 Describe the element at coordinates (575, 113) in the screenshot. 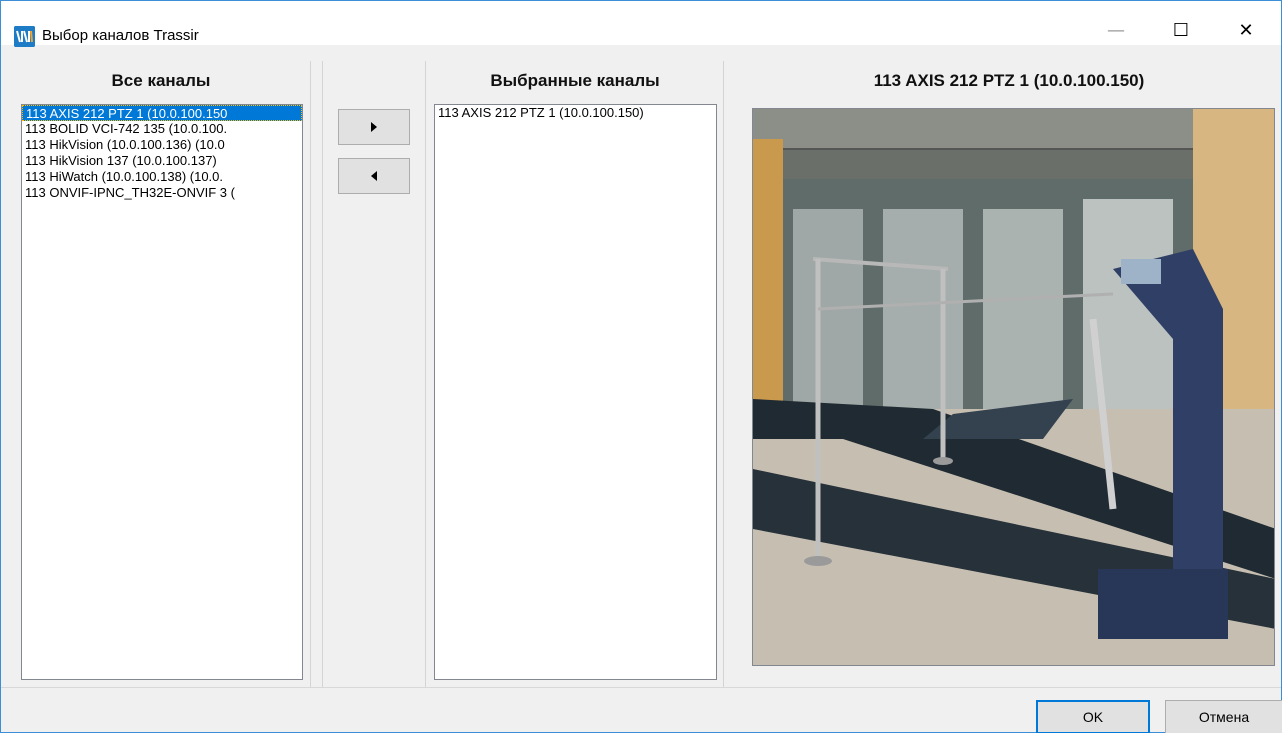

I see `list-item: 113 AXIS 212 PTZ 1 (10.0.100.150)` at that location.